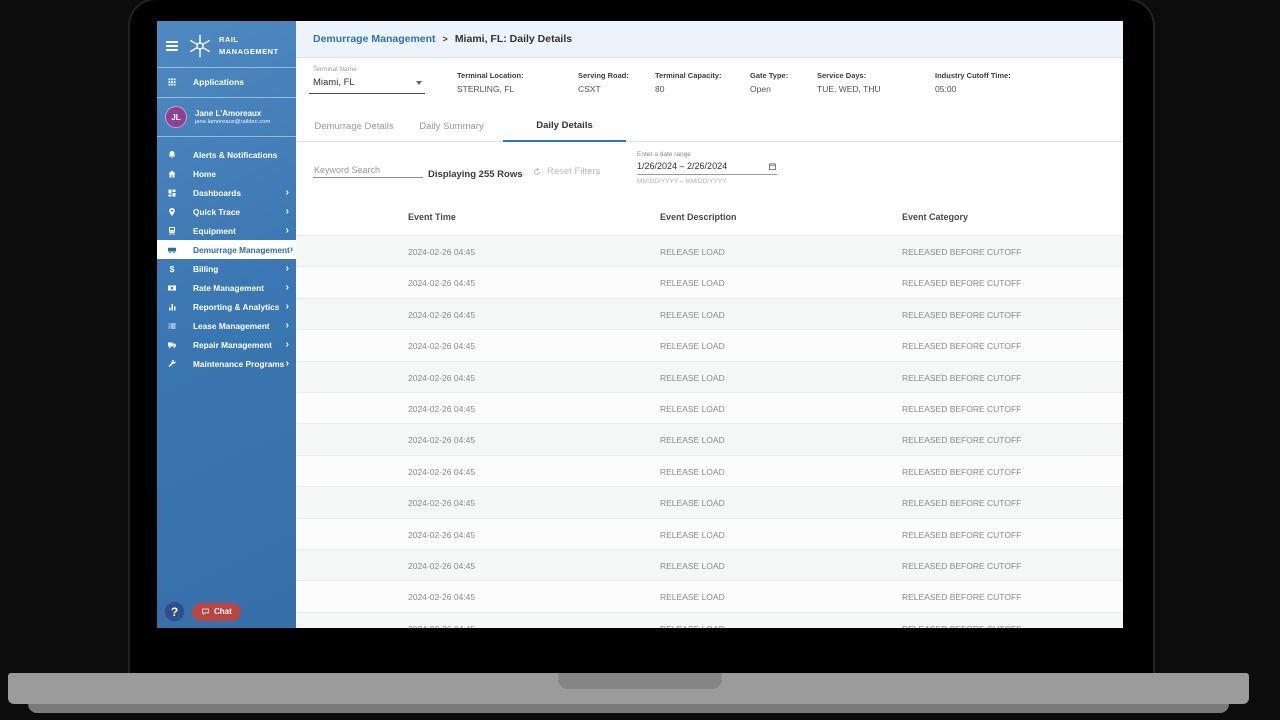 The image size is (1280, 720). Describe the element at coordinates (226, 192) in the screenshot. I see `sidebar-item: Dashboards ›` at that location.